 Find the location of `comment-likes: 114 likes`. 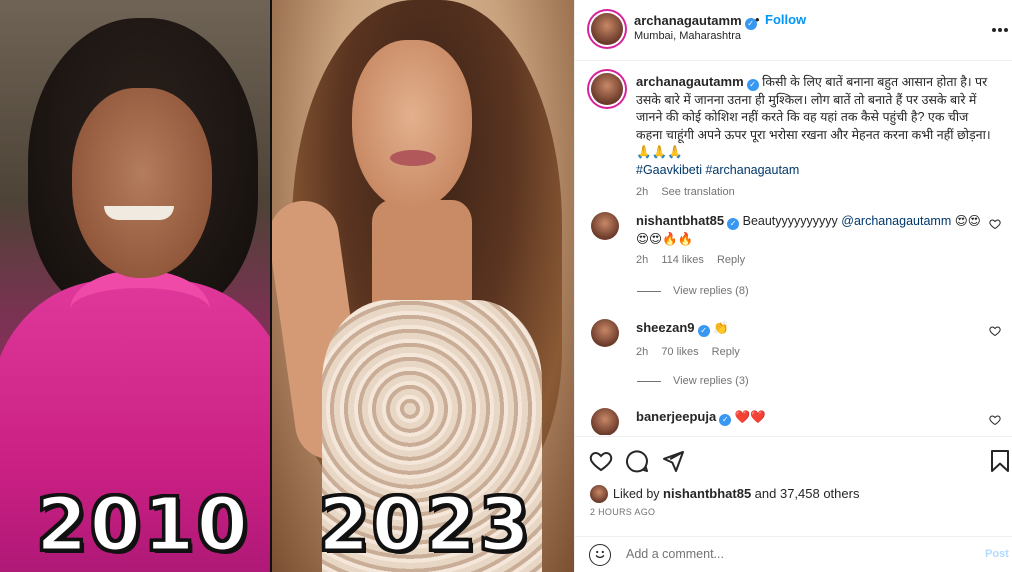

comment-likes: 114 likes is located at coordinates (682, 260).